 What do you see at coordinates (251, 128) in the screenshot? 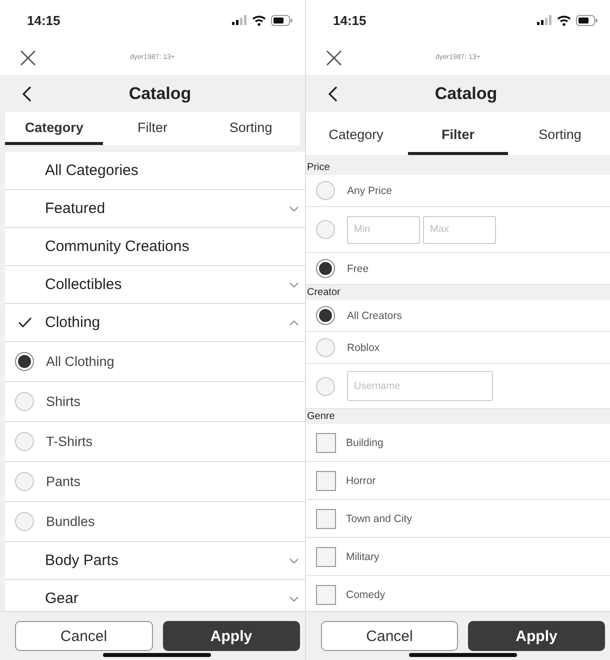
I see `tab: Sorting` at bounding box center [251, 128].